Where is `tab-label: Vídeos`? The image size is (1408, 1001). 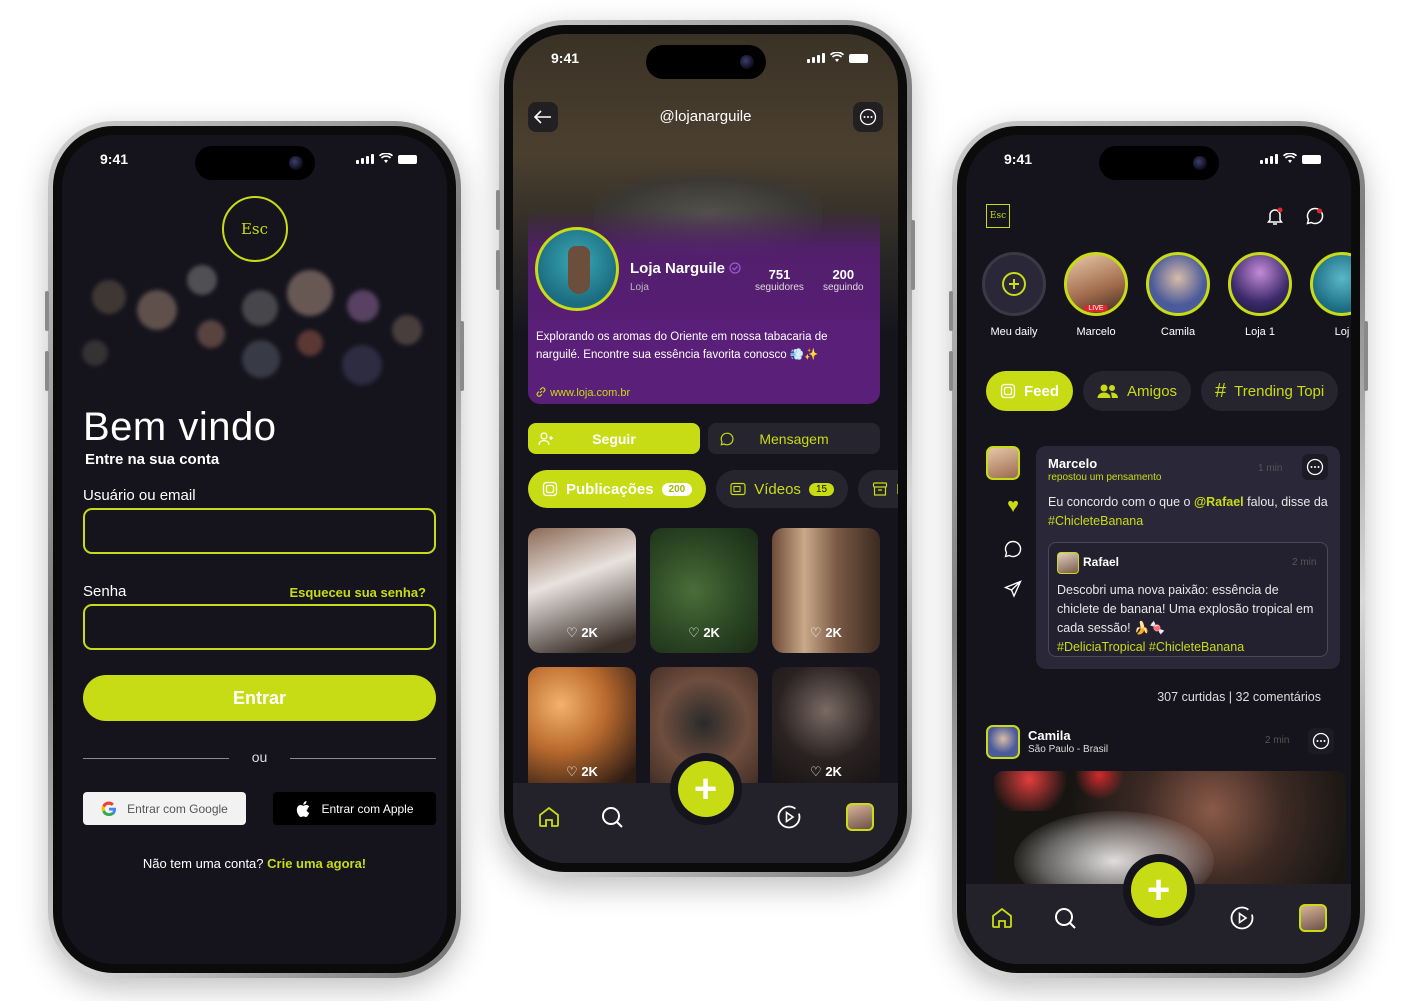 tab-label: Vídeos is located at coordinates (777, 489).